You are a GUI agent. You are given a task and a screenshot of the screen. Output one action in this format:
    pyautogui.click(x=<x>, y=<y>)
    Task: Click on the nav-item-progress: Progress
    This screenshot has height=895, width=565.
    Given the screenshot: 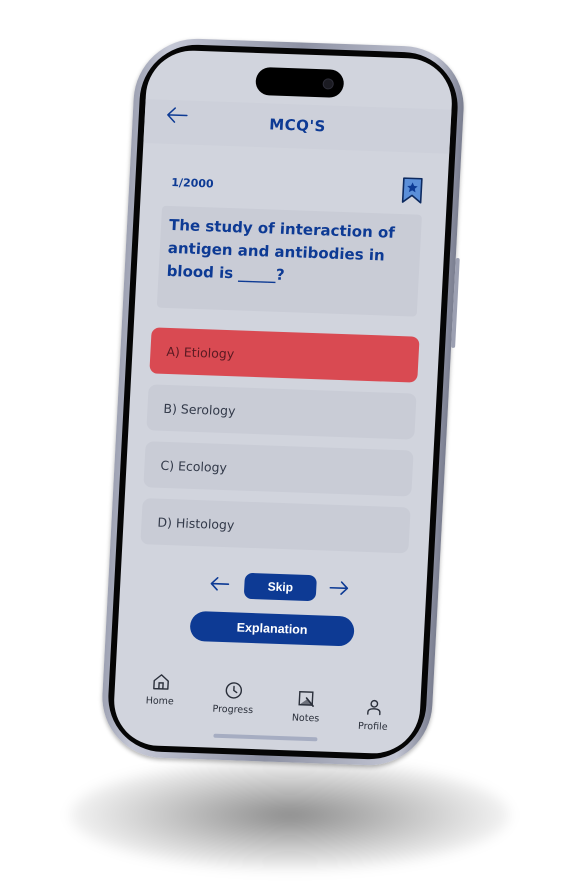 What is the action you would take?
    pyautogui.click(x=233, y=709)
    